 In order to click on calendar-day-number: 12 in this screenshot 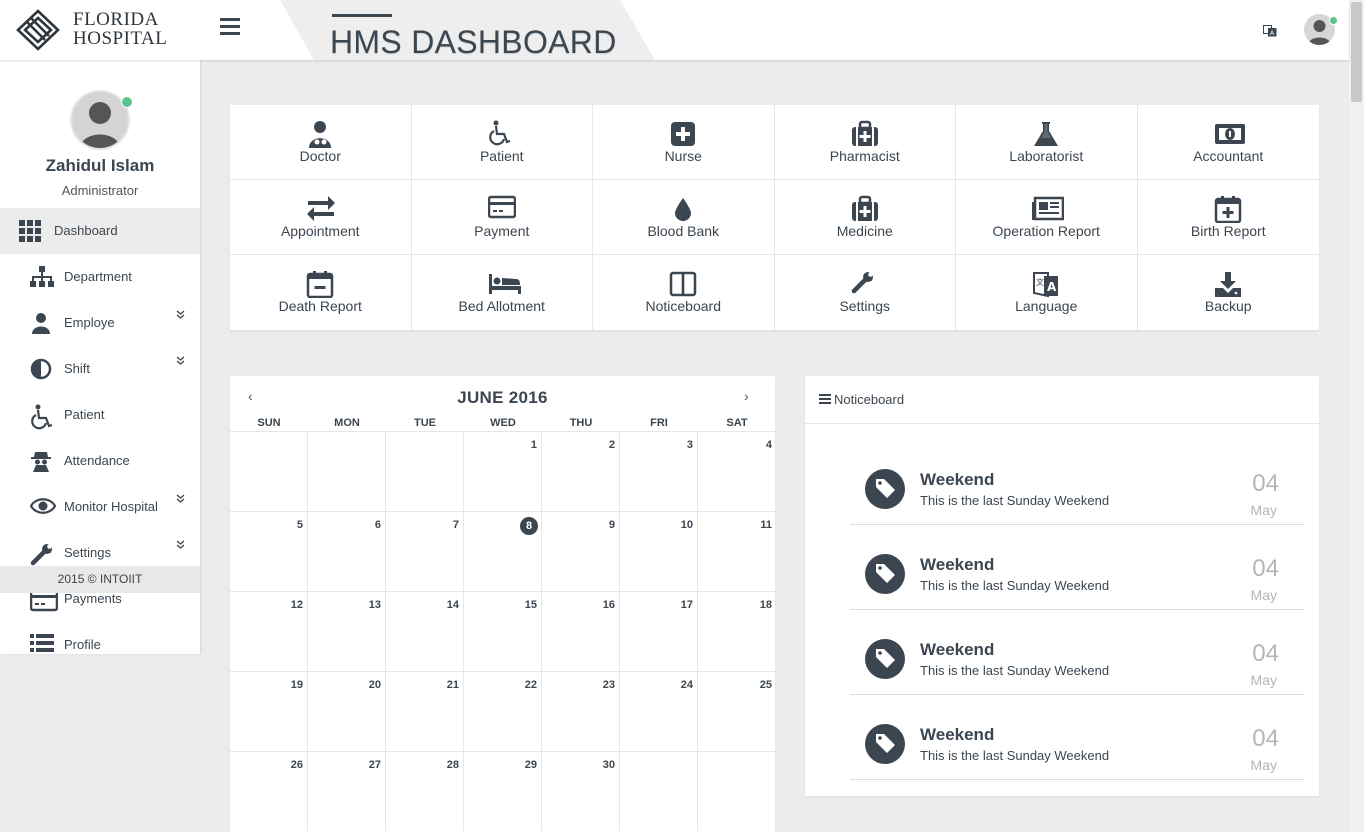, I will do `click(296, 605)`.